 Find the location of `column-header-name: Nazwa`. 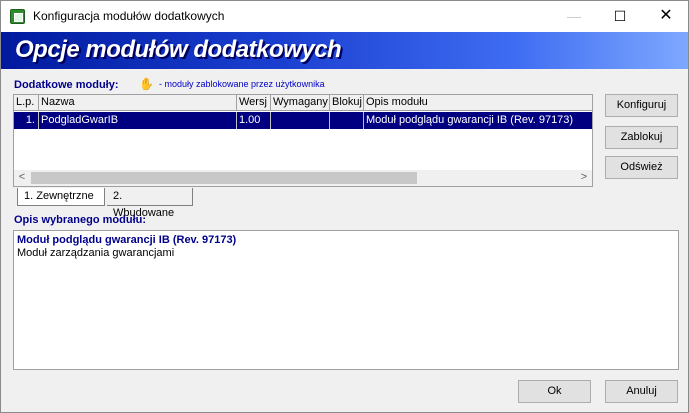

column-header-name: Nazwa is located at coordinates (138, 103).